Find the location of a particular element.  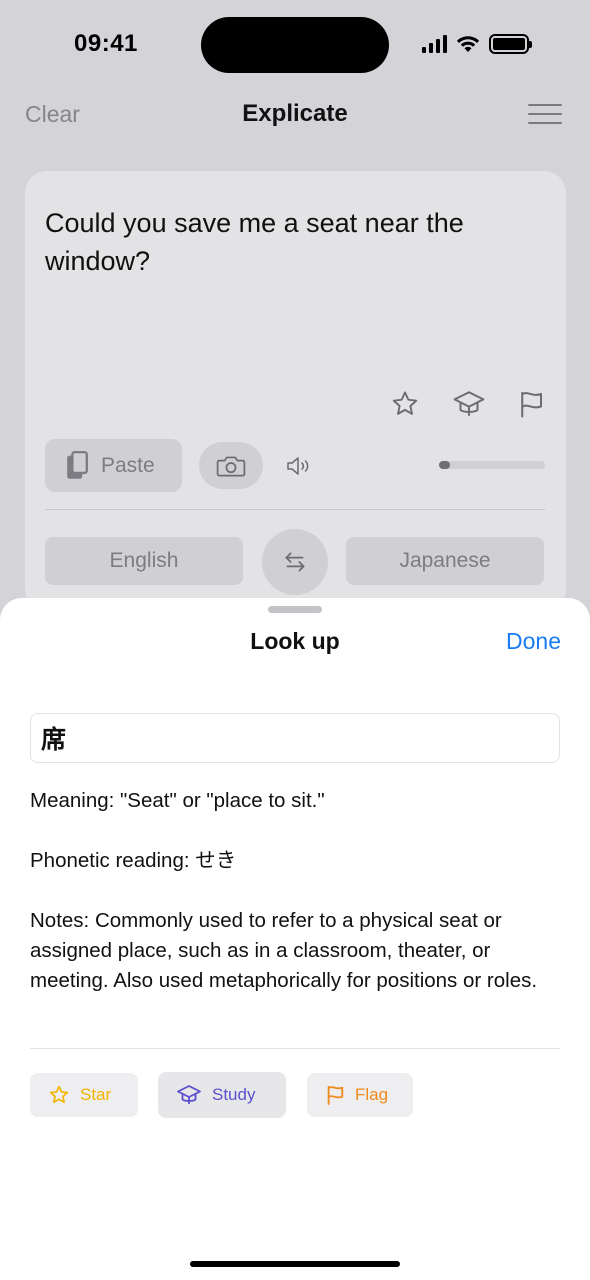

swap-arrows-icon is located at coordinates (295, 562).